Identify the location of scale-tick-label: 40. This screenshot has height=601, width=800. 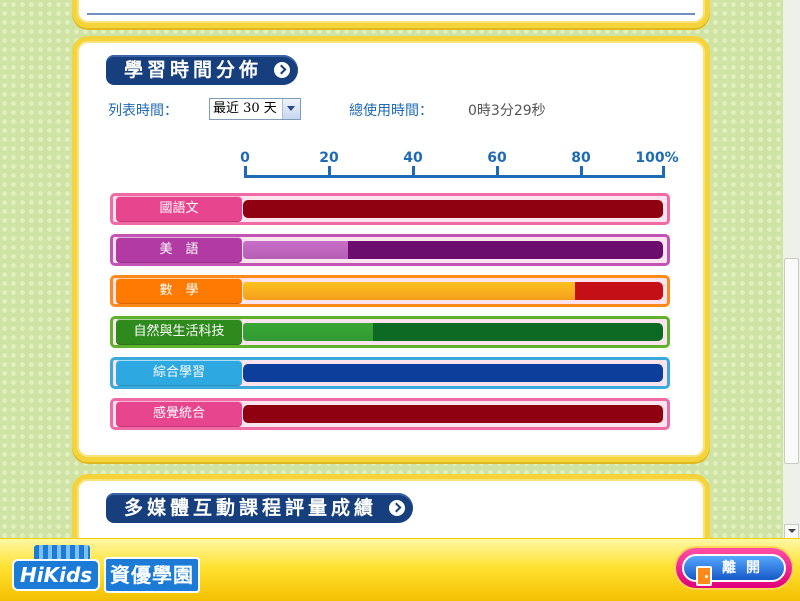
(413, 158).